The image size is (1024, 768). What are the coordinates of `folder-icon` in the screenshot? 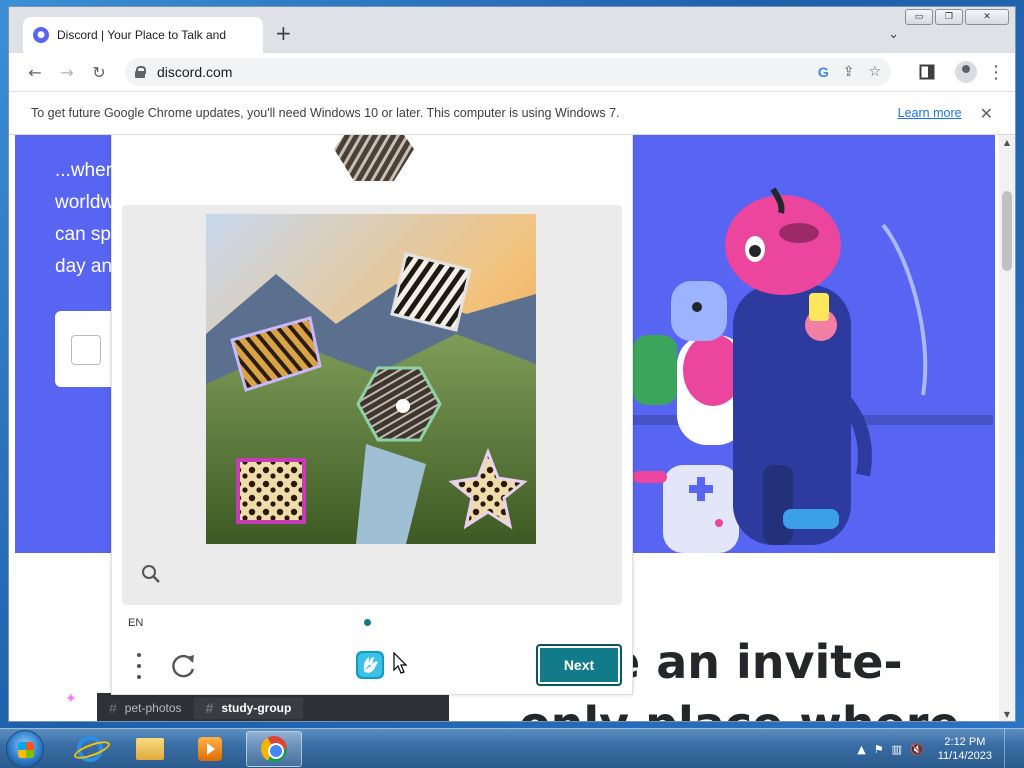 It's located at (150, 749).